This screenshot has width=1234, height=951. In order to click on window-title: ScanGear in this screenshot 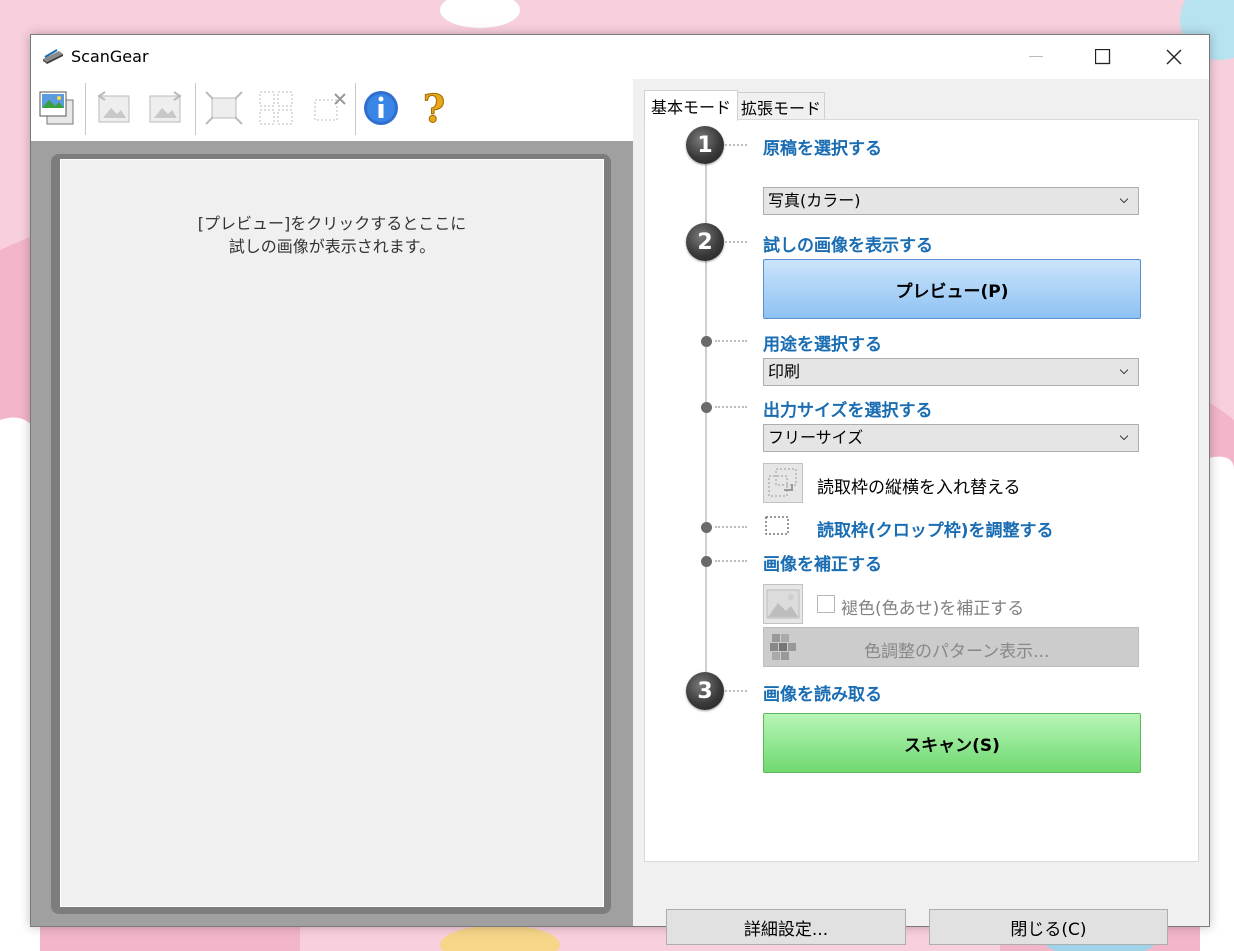, I will do `click(110, 56)`.